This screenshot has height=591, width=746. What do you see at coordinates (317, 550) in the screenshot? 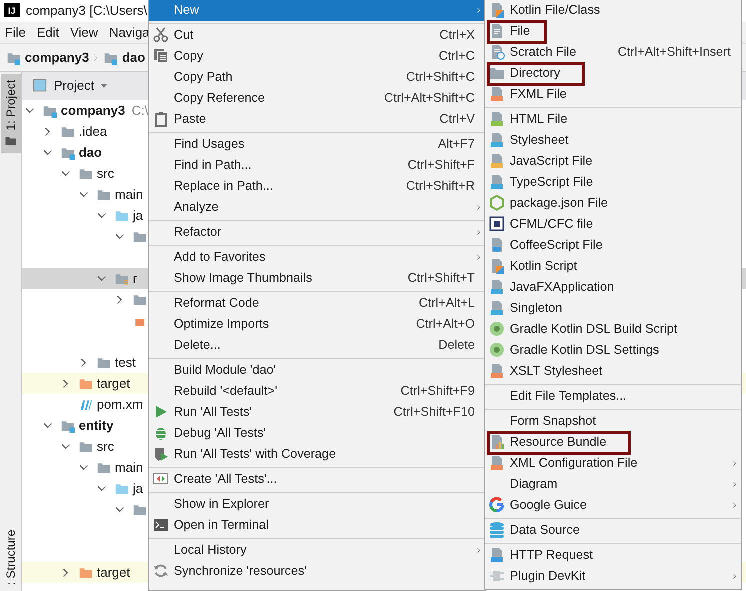
I see `menu-item: Local History` at bounding box center [317, 550].